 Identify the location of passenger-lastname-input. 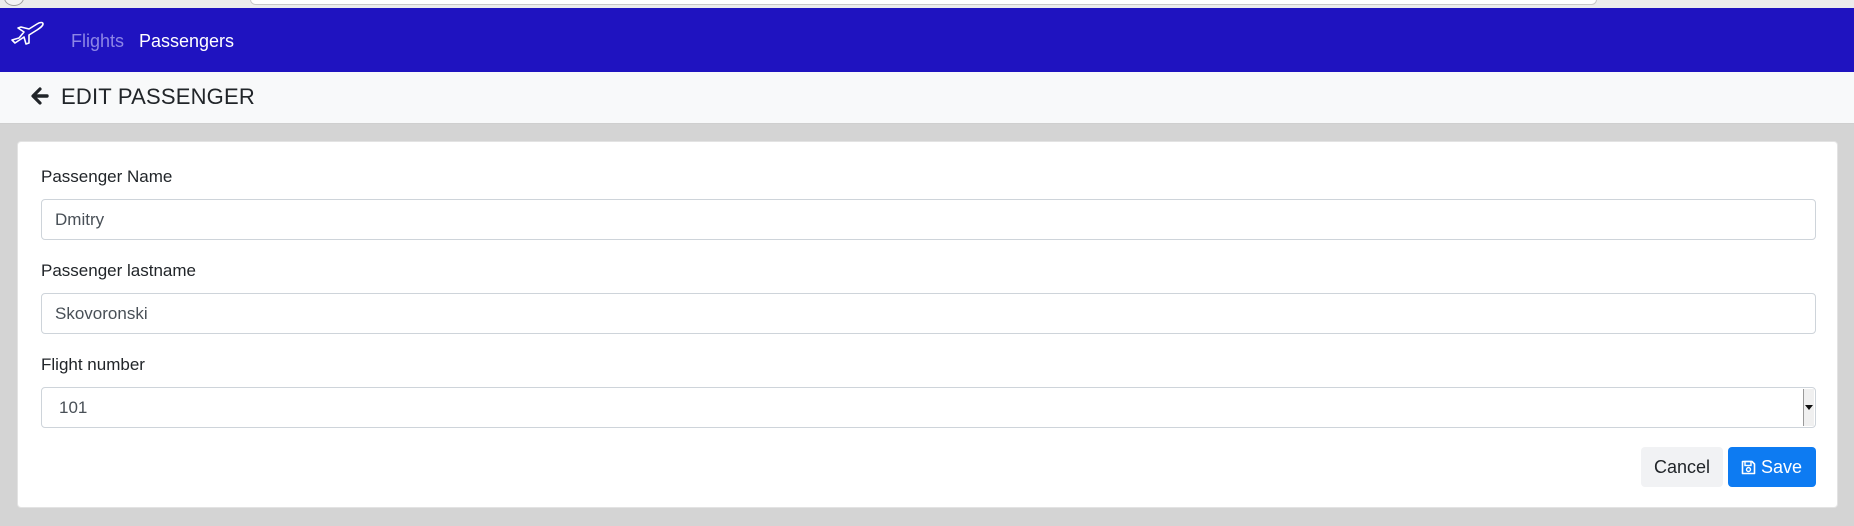
(928, 313).